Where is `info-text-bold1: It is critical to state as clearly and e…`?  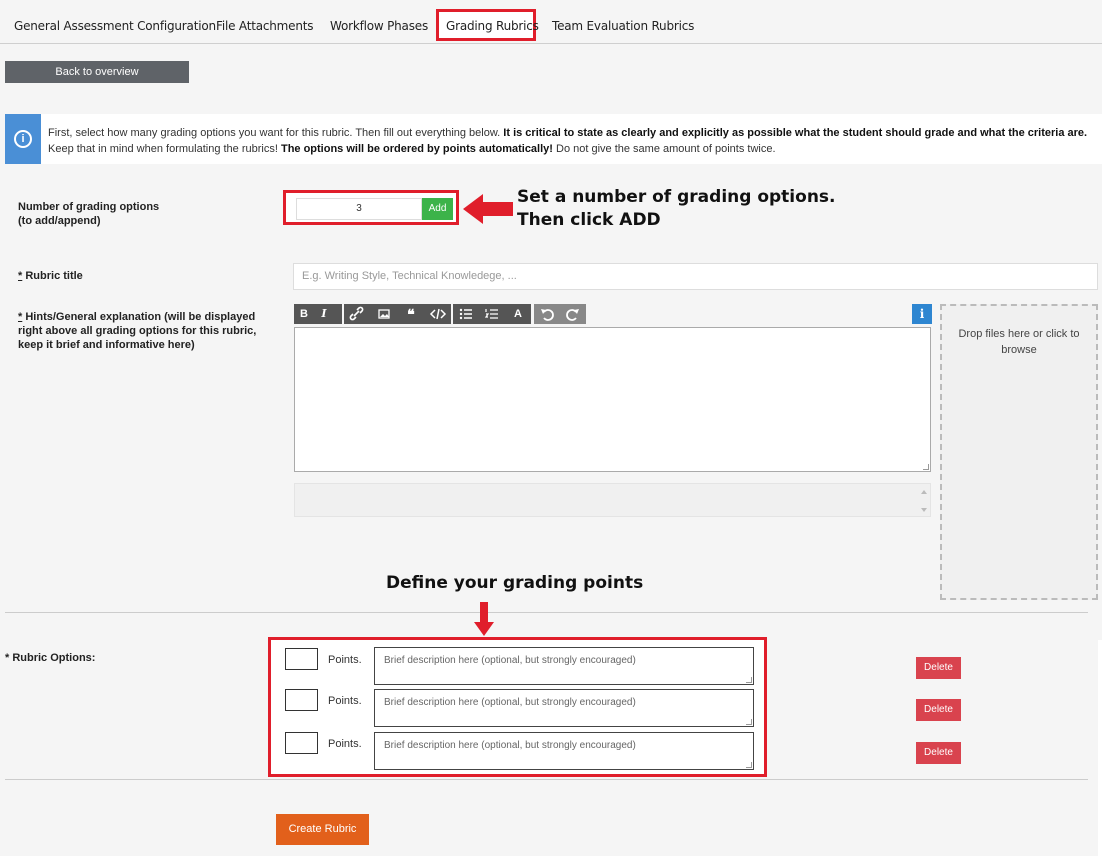 info-text-bold1: It is critical to state as clearly and e… is located at coordinates (795, 133).